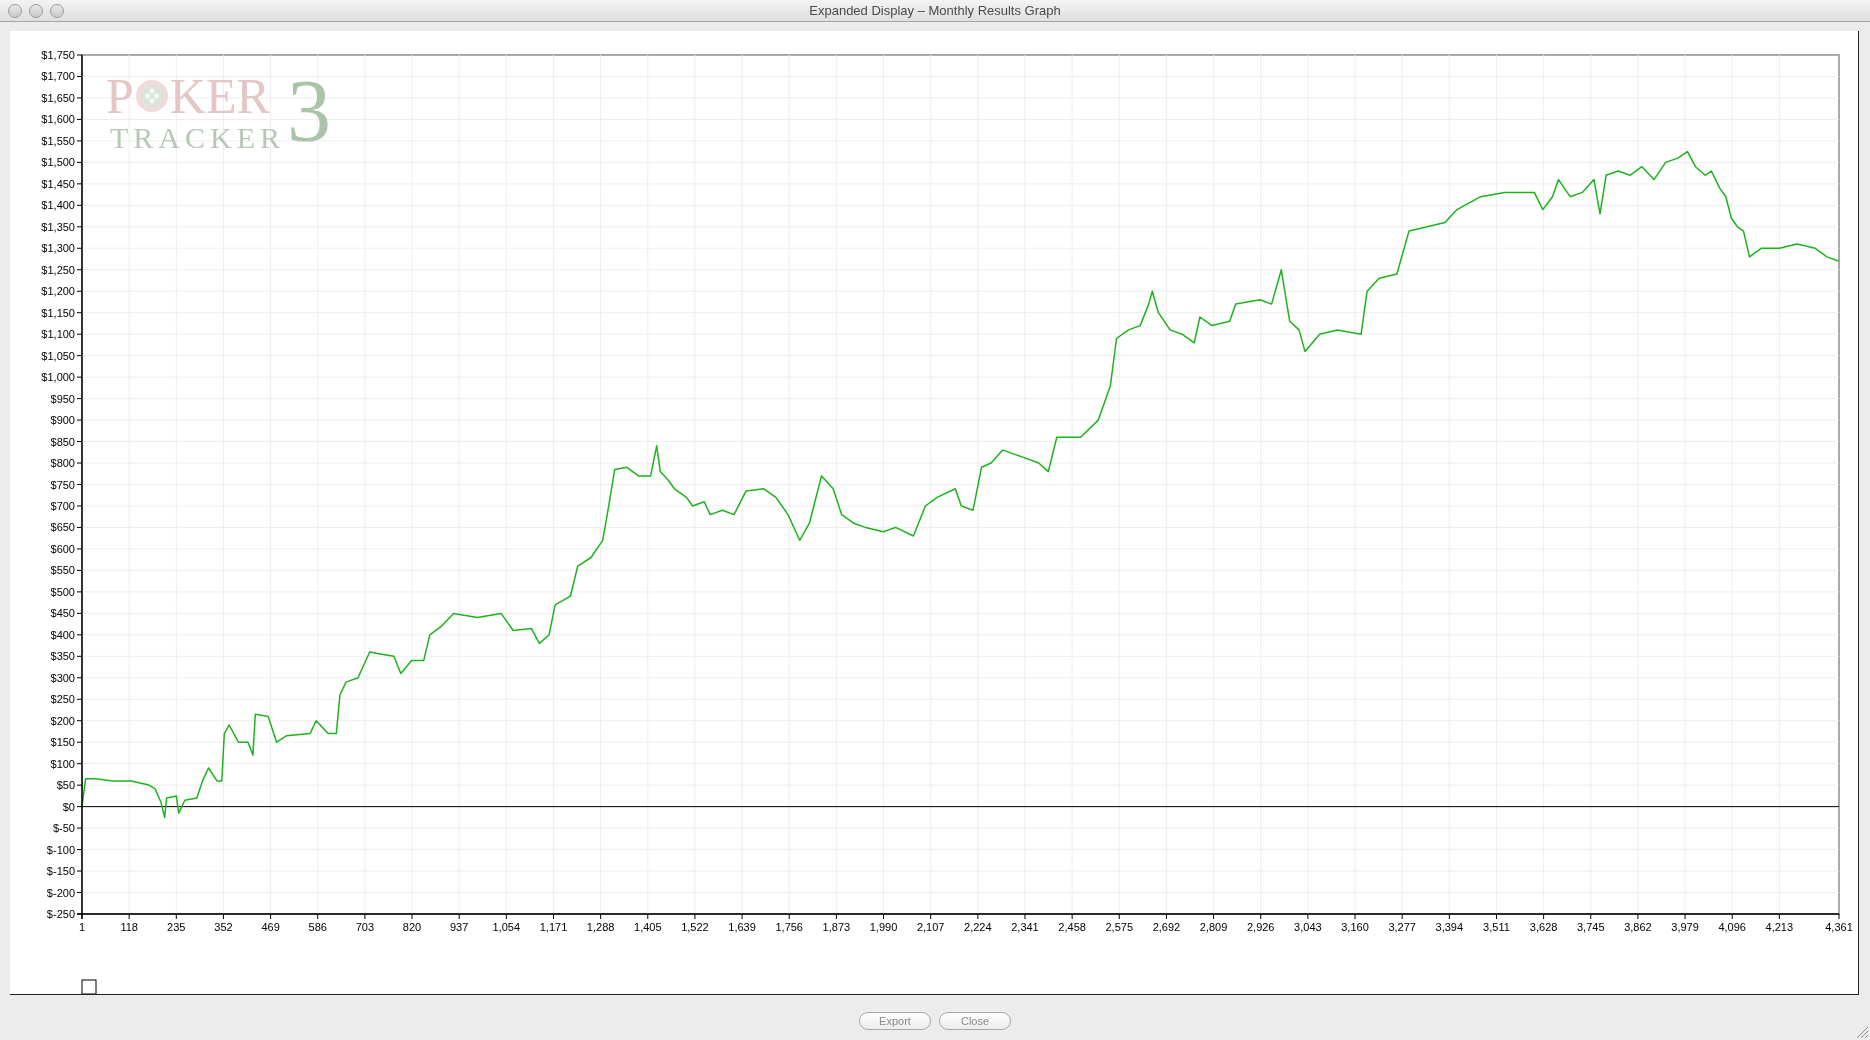  I want to click on x-tick-label: 1,639, so click(742, 927).